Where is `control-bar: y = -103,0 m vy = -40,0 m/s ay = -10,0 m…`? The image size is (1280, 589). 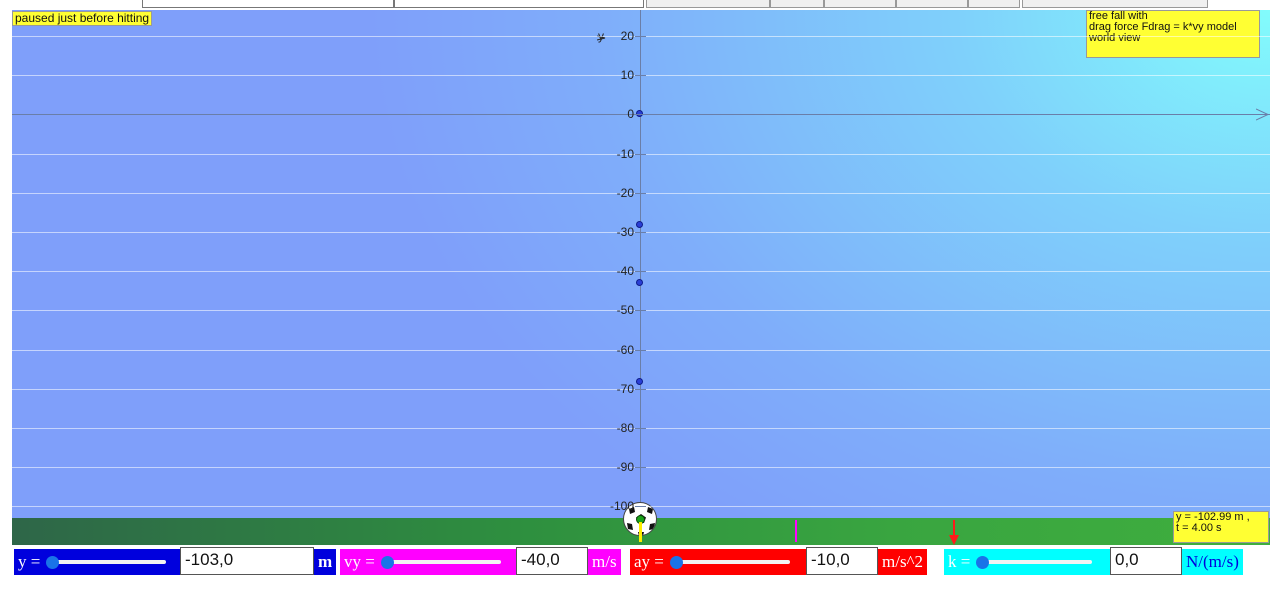 control-bar: y = -103,0 m vy = -40,0 m/s ay = -10,0 m… is located at coordinates (640, 561).